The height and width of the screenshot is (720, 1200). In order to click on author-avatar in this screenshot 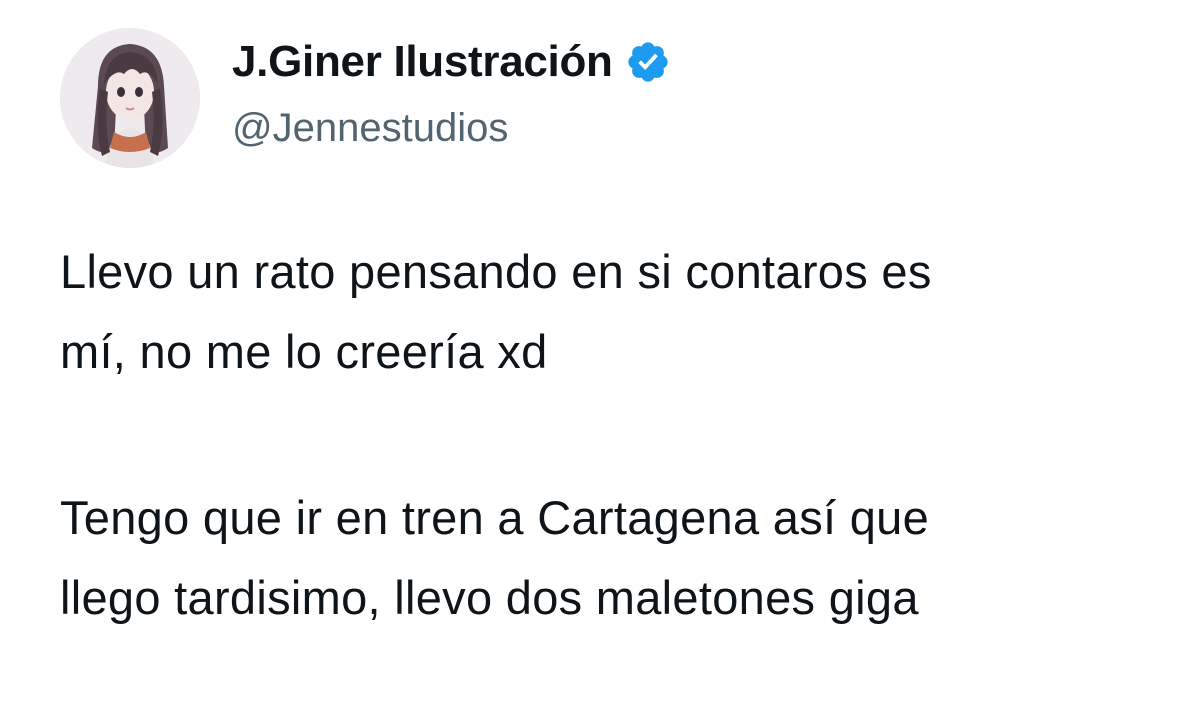, I will do `click(130, 98)`.